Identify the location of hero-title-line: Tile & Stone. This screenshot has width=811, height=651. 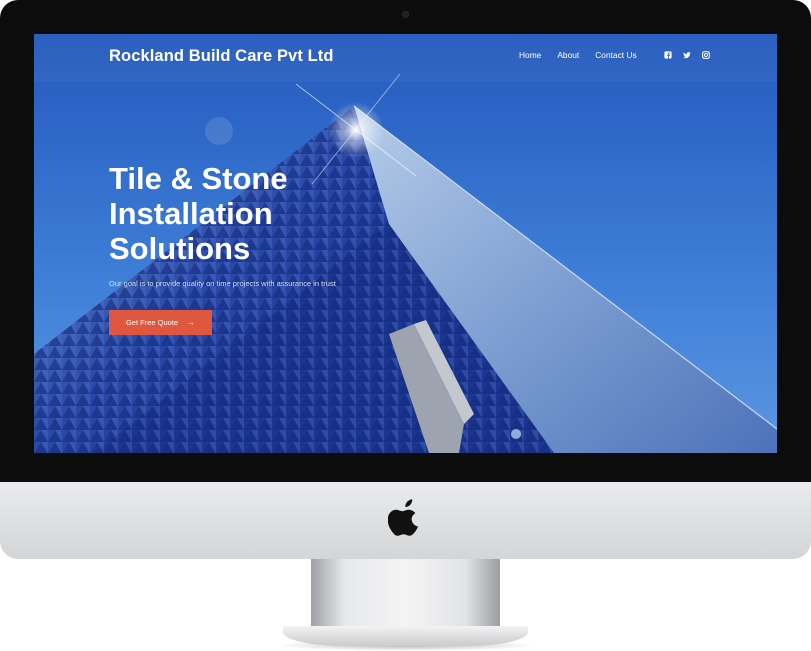
(198, 178).